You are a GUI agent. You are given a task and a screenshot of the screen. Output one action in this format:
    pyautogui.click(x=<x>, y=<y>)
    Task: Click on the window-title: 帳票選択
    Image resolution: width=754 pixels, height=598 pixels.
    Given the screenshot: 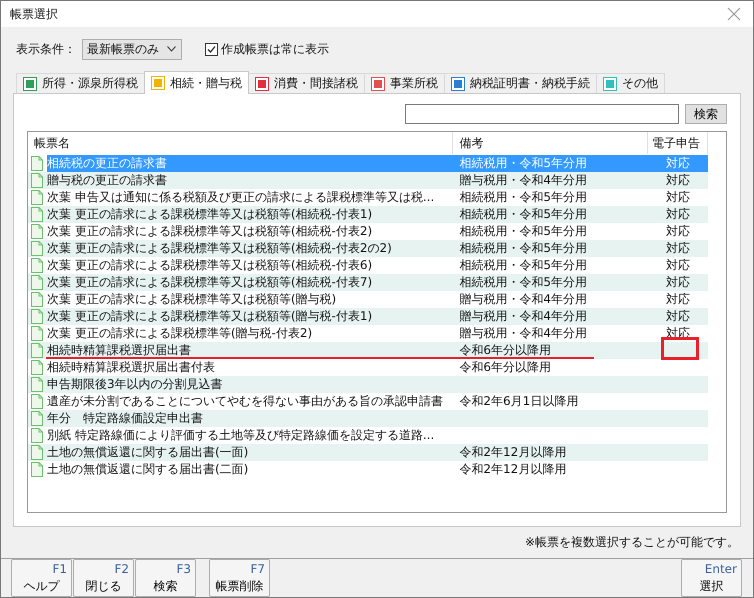 What is the action you would take?
    pyautogui.click(x=34, y=14)
    